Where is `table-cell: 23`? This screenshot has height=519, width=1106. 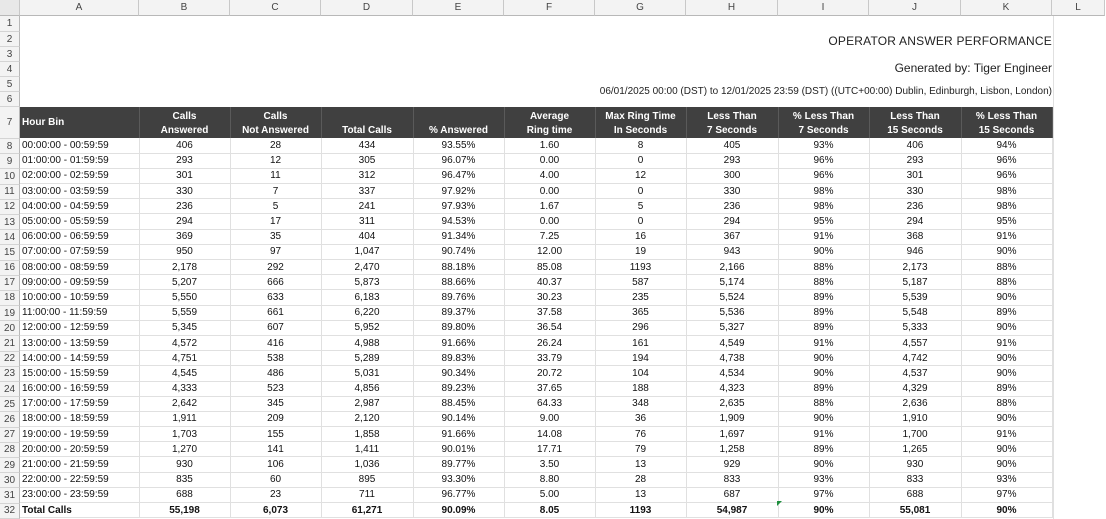
table-cell: 23 is located at coordinates (276, 495).